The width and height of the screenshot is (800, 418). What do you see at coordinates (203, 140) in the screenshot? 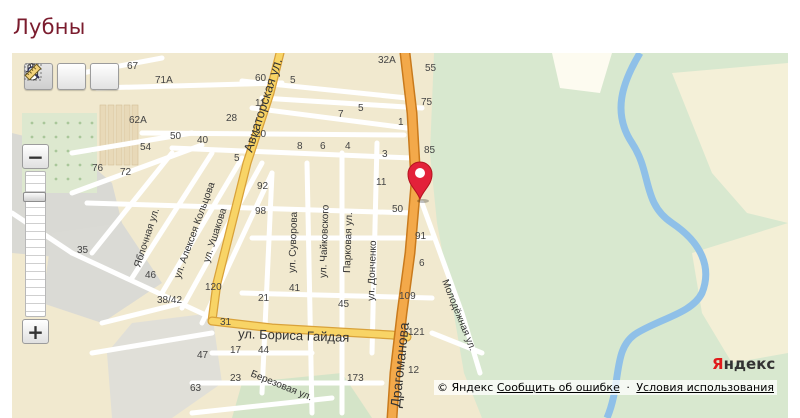
I see `house-number: 40` at bounding box center [203, 140].